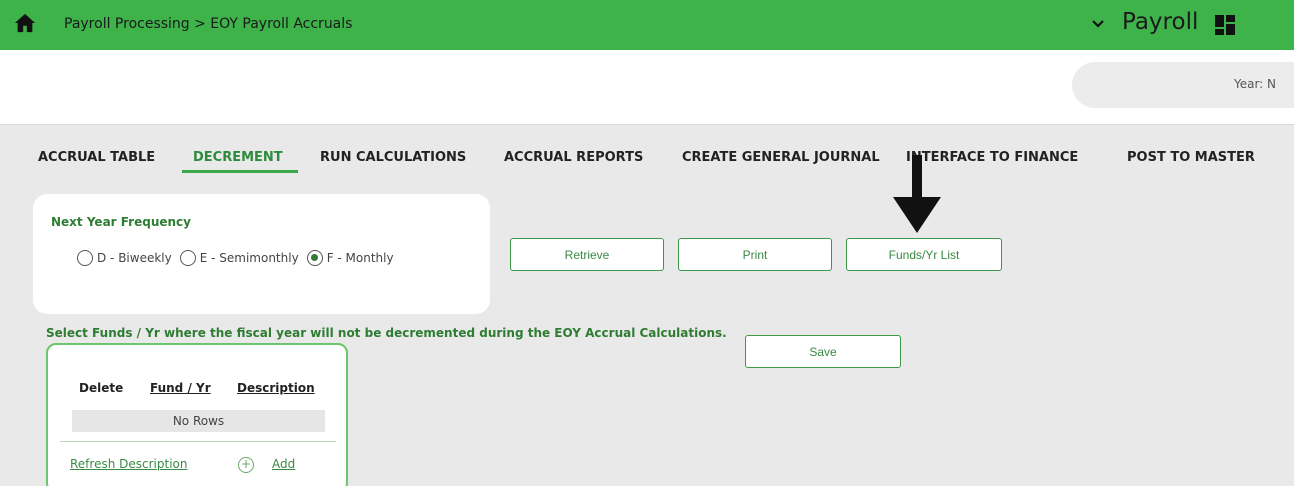  What do you see at coordinates (781, 157) in the screenshot?
I see `tab-create-general-journal: CREATE GENERAL JOURNAL` at bounding box center [781, 157].